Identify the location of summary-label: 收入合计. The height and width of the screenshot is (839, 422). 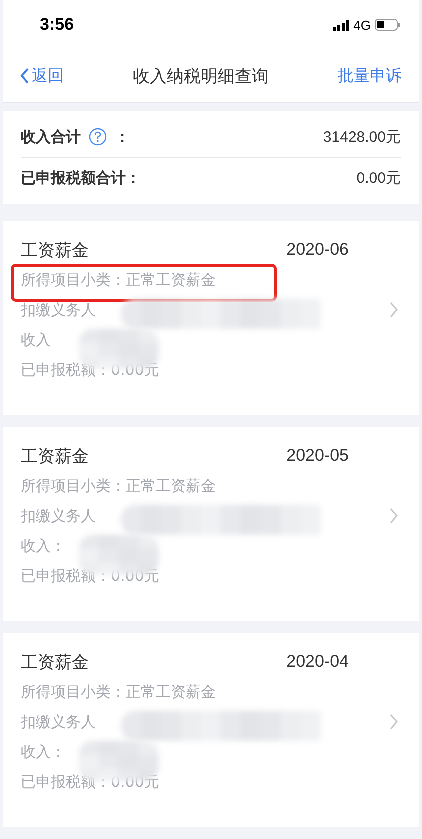
(51, 137).